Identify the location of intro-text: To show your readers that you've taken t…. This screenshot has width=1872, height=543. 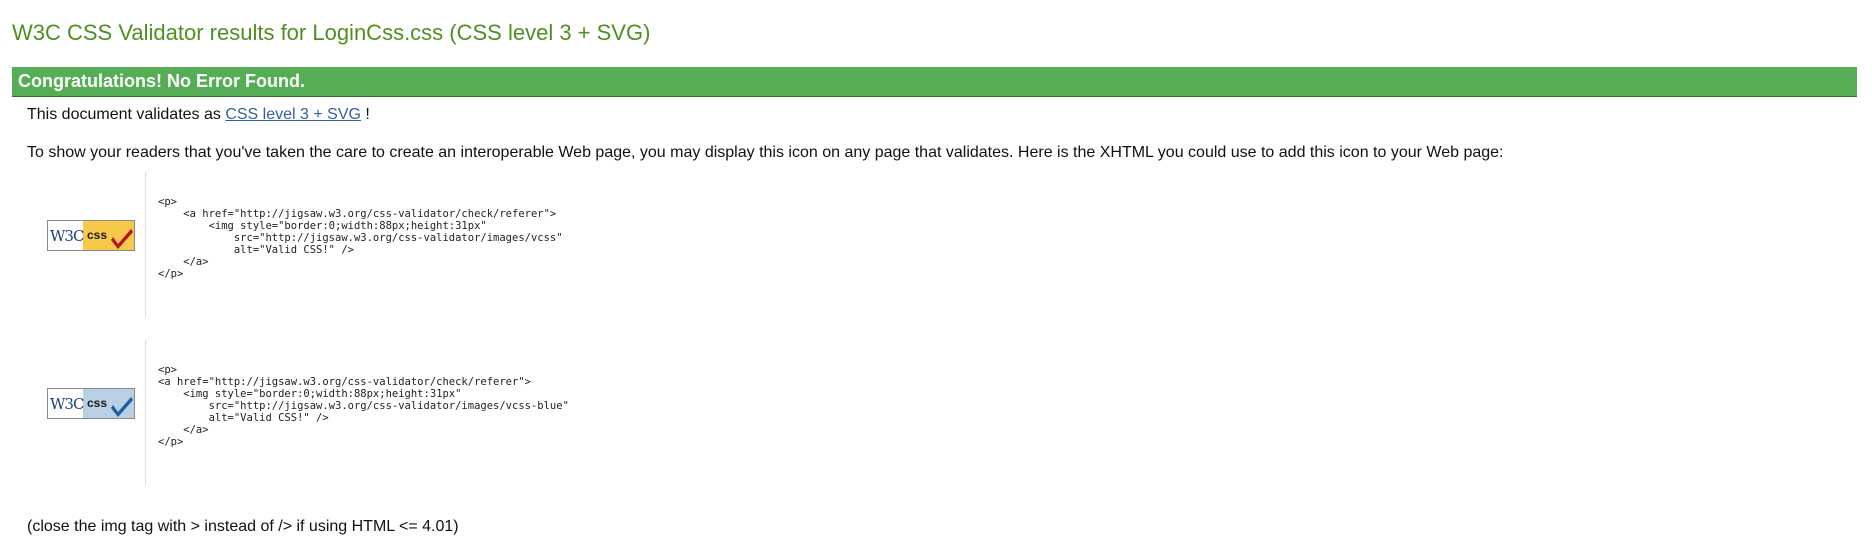
(765, 152).